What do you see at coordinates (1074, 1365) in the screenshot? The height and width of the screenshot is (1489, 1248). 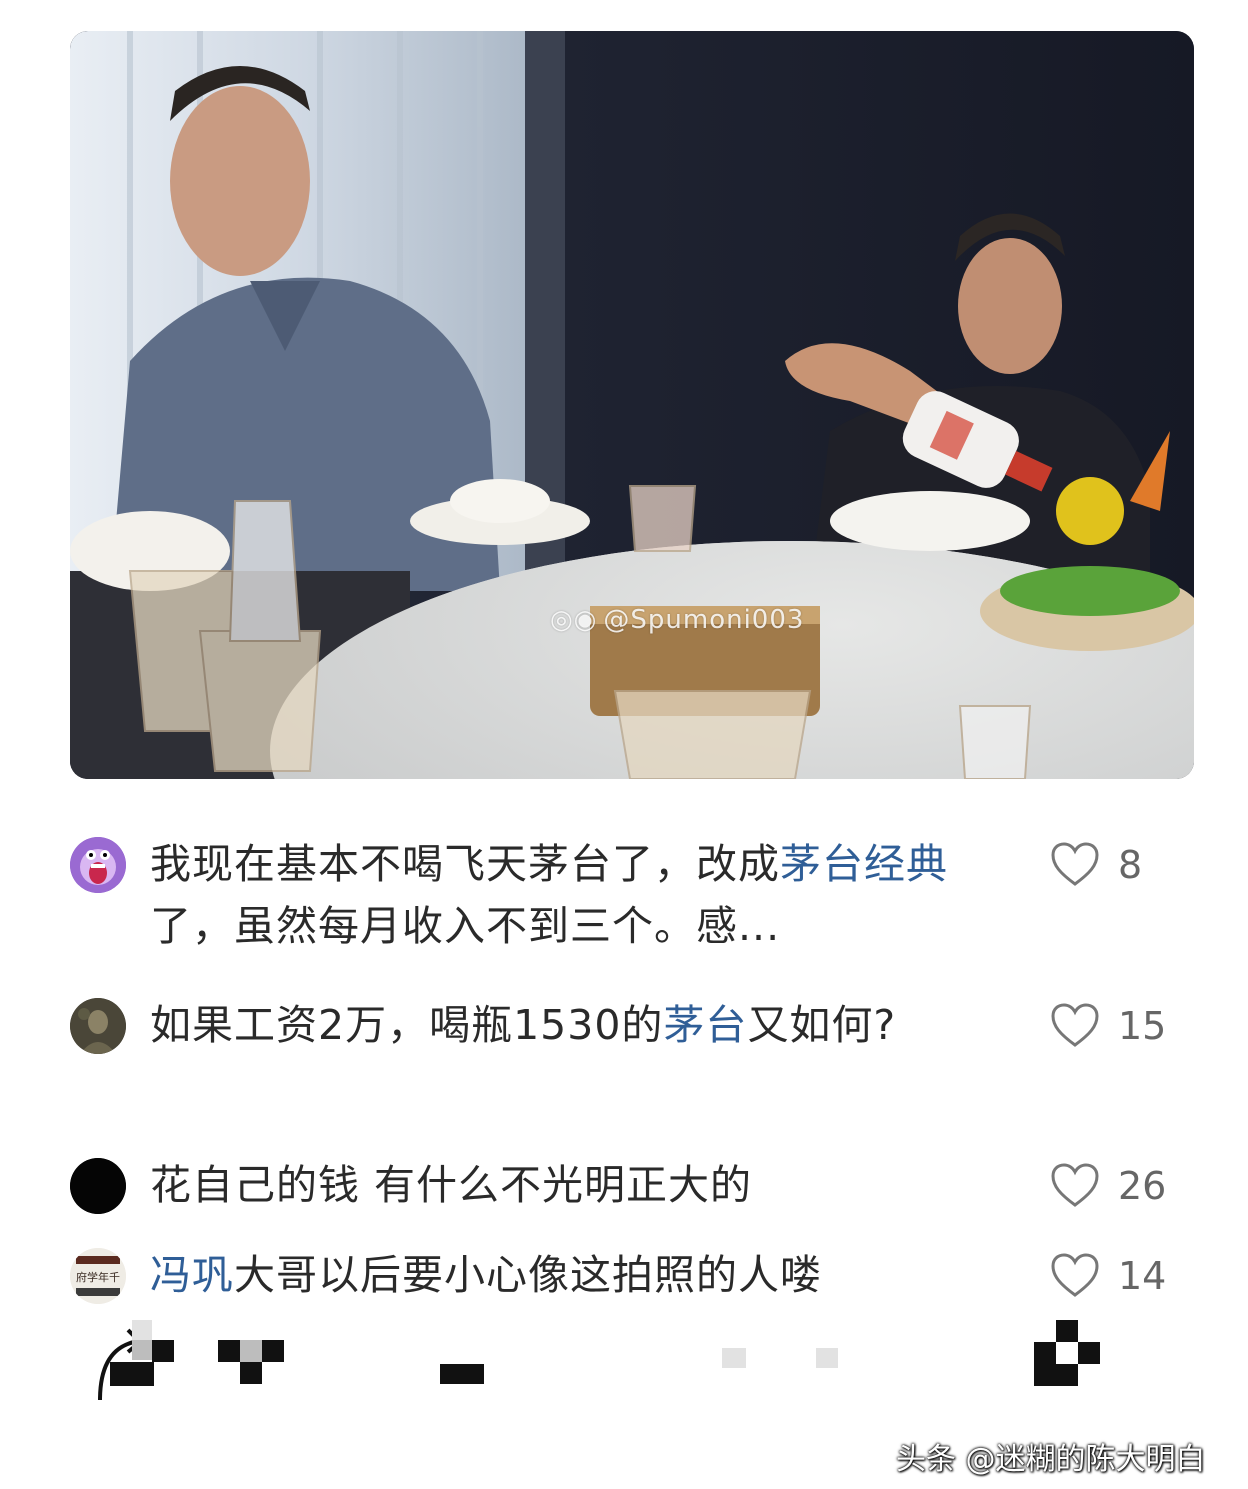 I see `like-post-icon` at bounding box center [1074, 1365].